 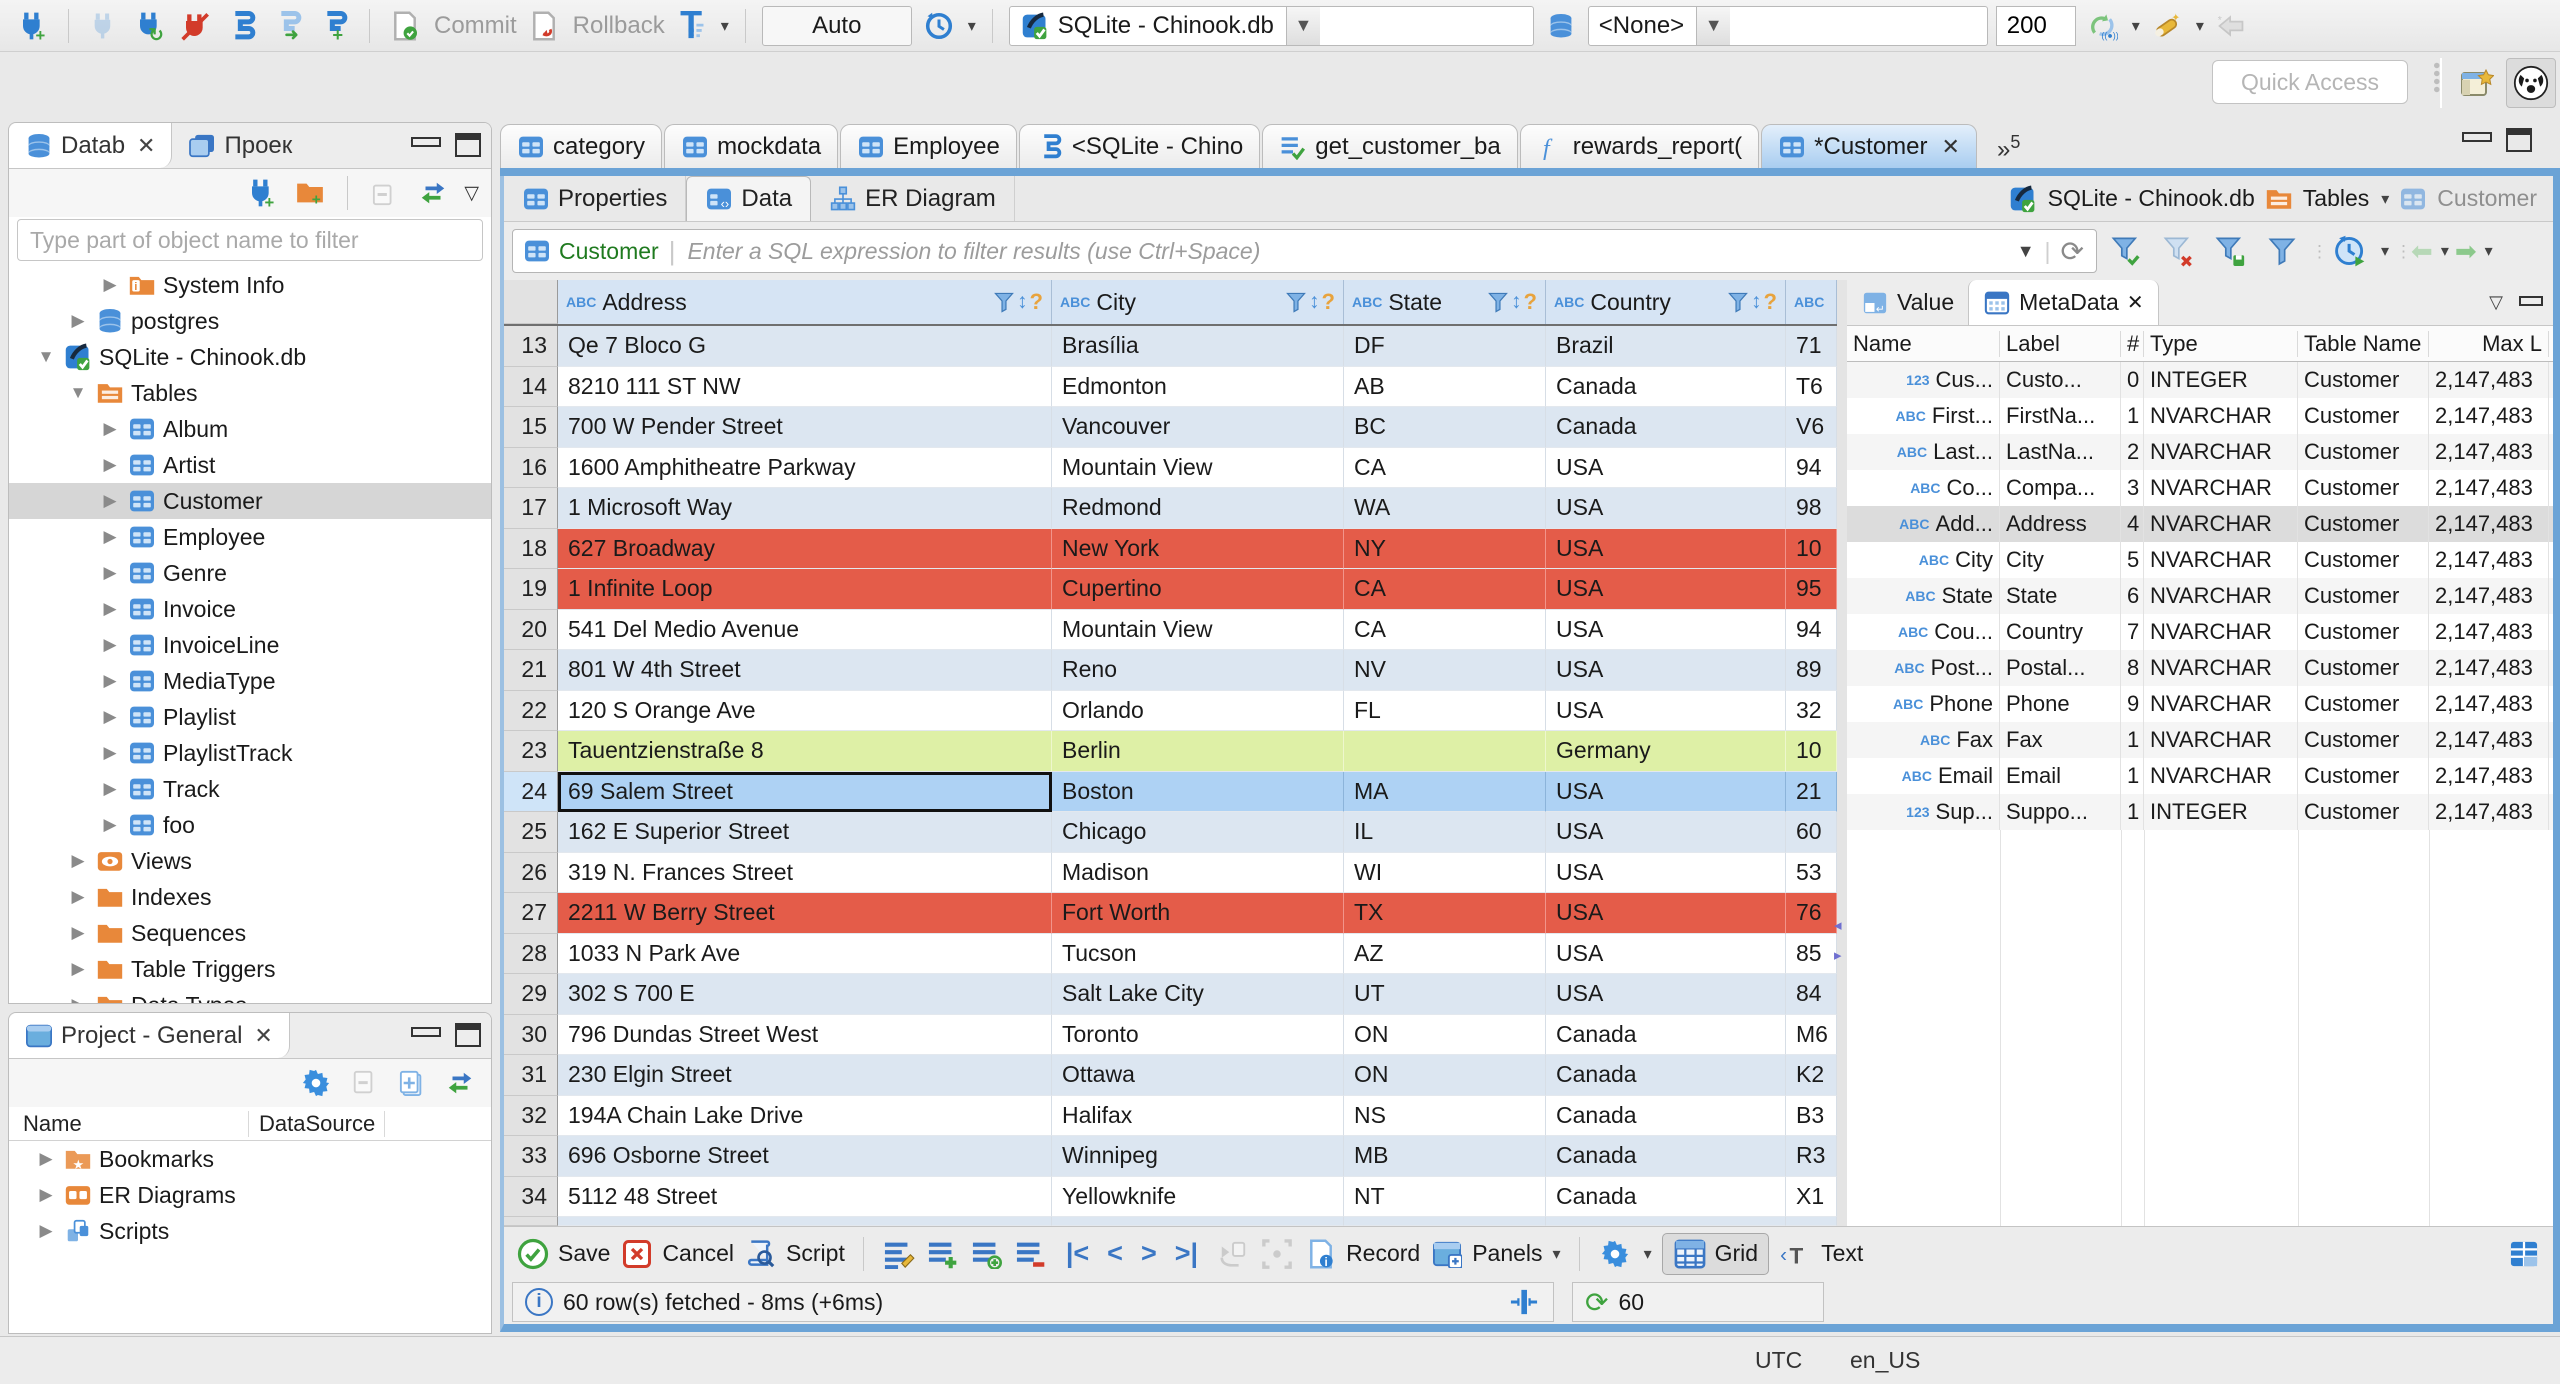 I want to click on grid-cell: 95, so click(x=1811, y=589).